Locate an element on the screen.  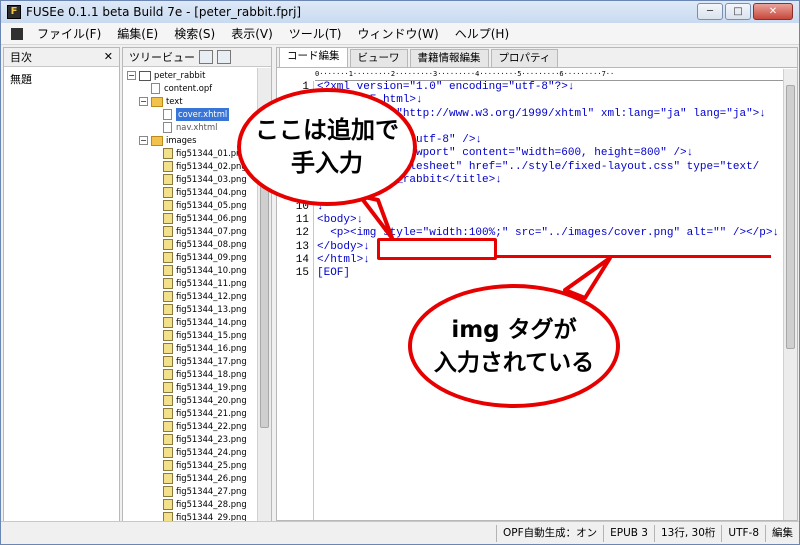
tree-node-image: fig51344_12.png is located at coordinates (199, 296).